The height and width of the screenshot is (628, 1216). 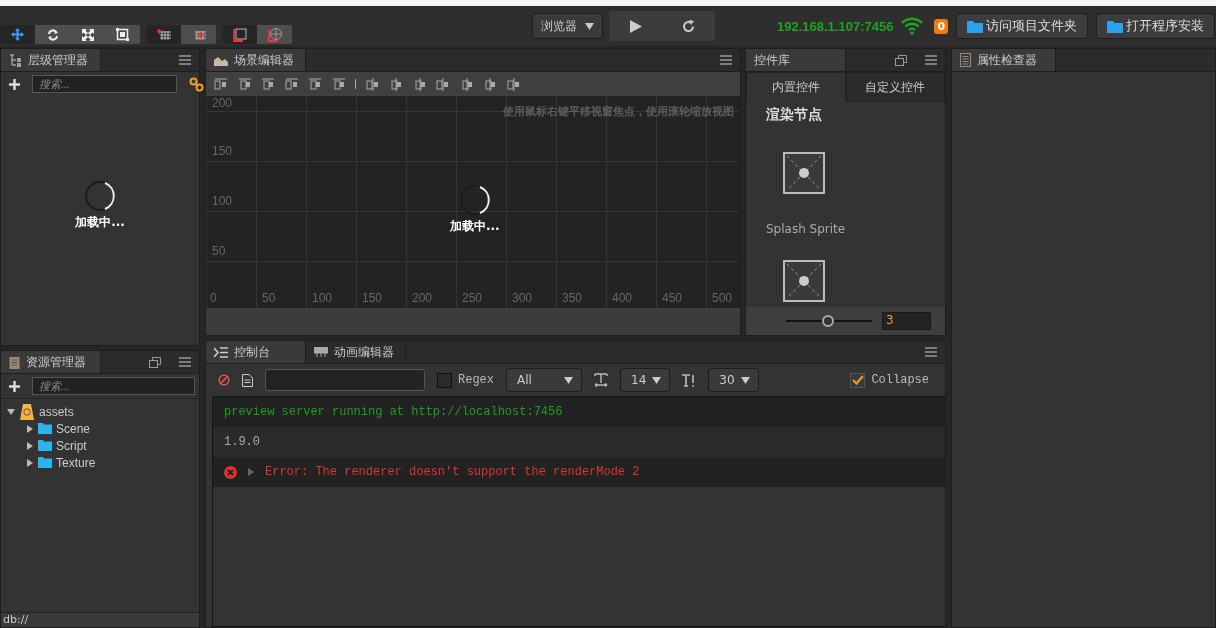 What do you see at coordinates (222, 103) in the screenshot?
I see `axis-label: 200` at bounding box center [222, 103].